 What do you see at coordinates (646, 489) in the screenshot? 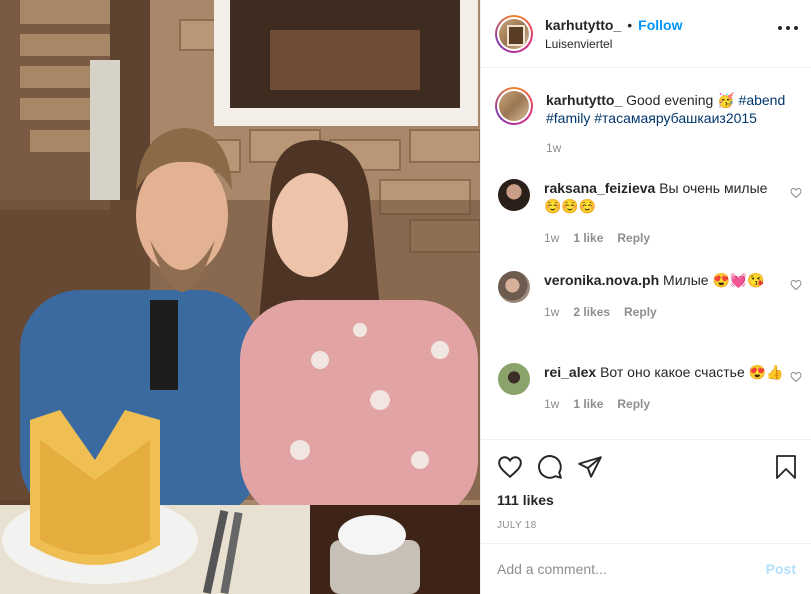
I see `post-actions: 111 likes JULY 18` at bounding box center [646, 489].